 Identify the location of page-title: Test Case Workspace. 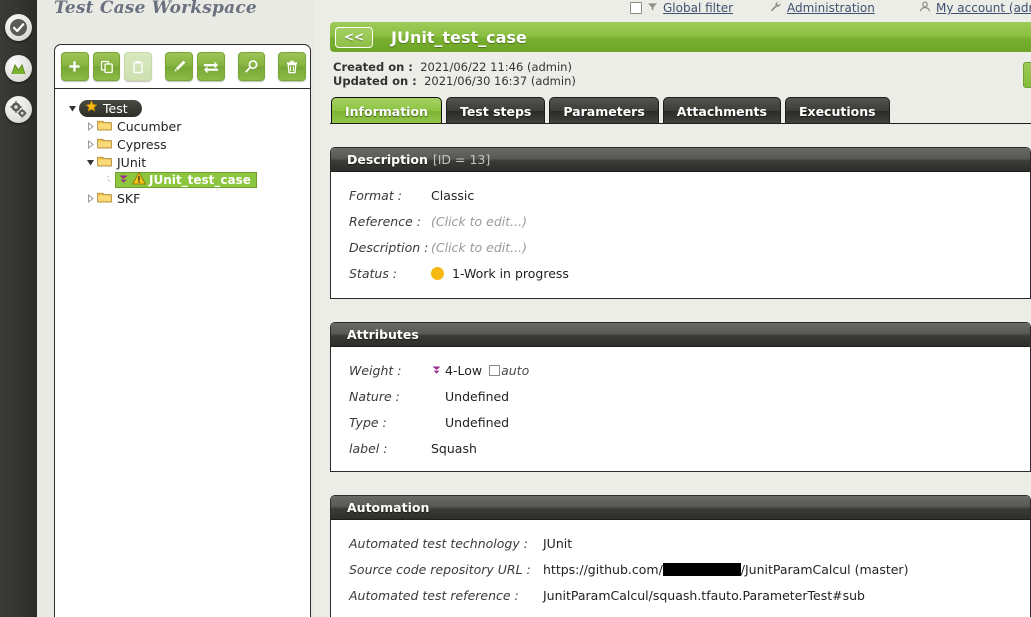
(155, 9).